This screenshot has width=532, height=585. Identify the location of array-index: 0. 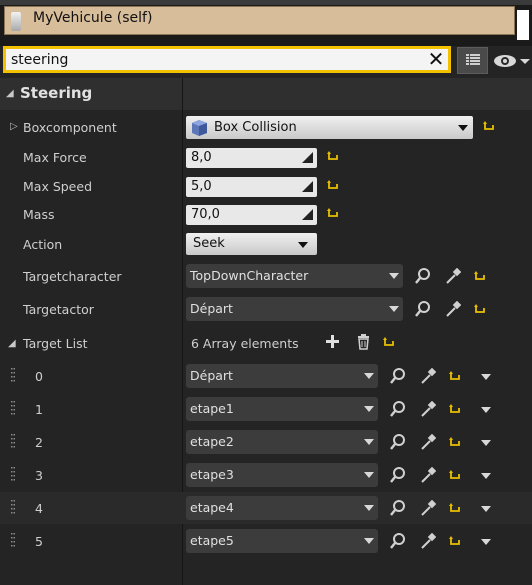
(39, 376).